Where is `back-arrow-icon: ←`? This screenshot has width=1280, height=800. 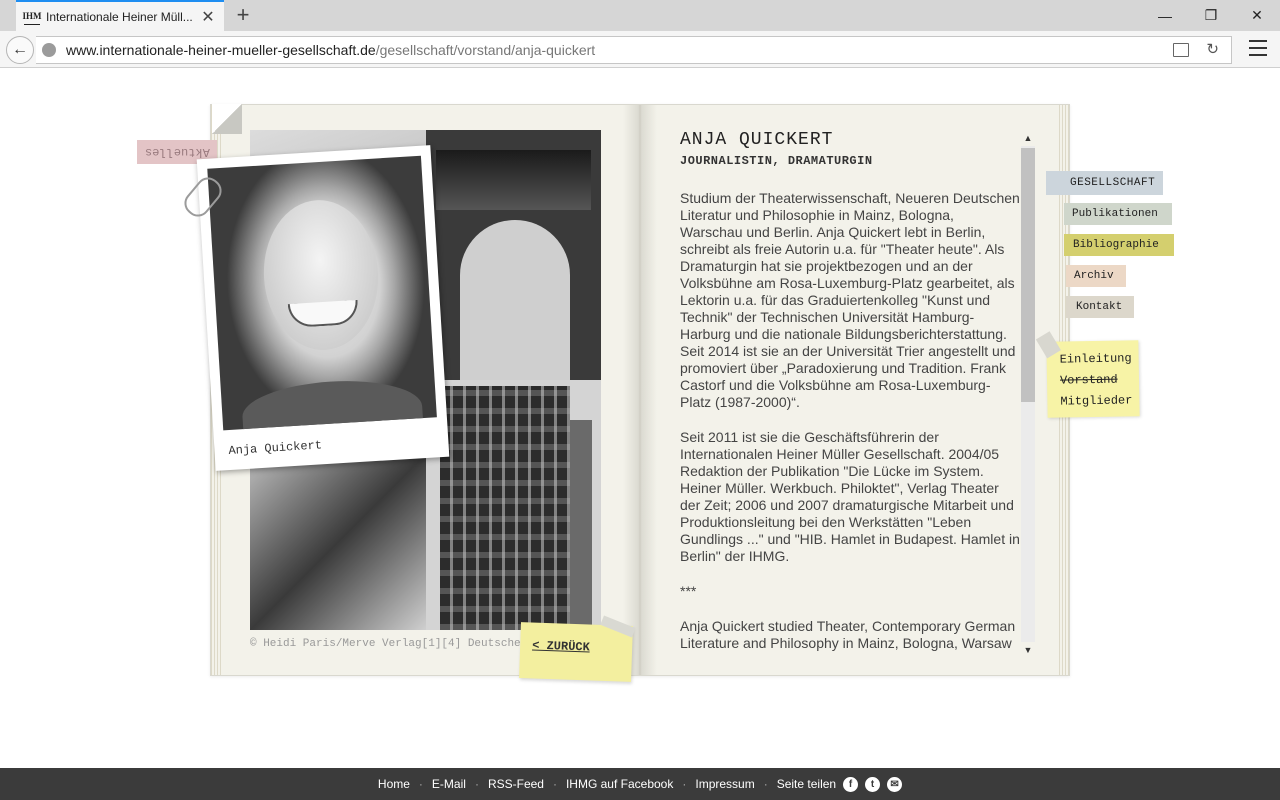 back-arrow-icon: ← is located at coordinates (20, 50).